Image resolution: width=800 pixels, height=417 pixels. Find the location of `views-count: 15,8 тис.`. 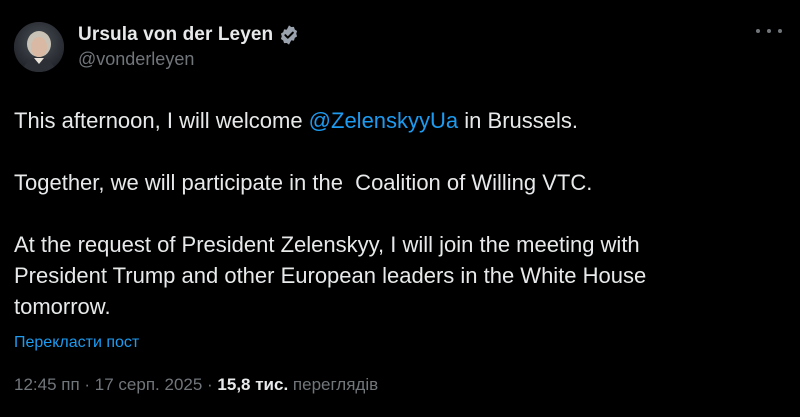

views-count: 15,8 тис. is located at coordinates (253, 384).